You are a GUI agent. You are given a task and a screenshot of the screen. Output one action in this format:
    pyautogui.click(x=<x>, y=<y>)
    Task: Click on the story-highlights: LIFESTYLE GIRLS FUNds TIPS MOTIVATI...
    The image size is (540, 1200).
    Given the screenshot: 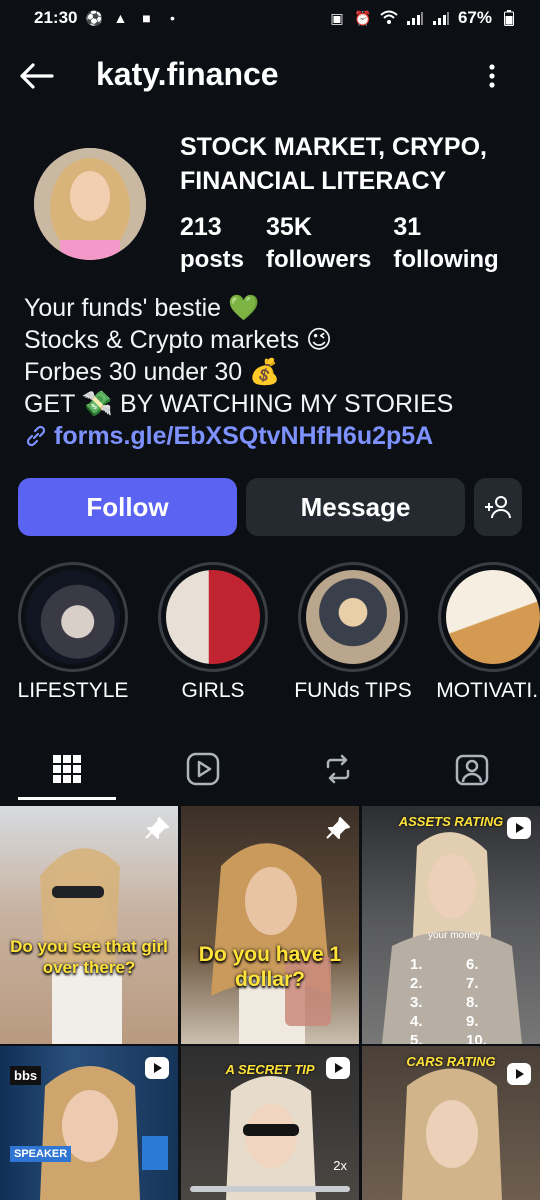 What is the action you would take?
    pyautogui.click(x=270, y=637)
    